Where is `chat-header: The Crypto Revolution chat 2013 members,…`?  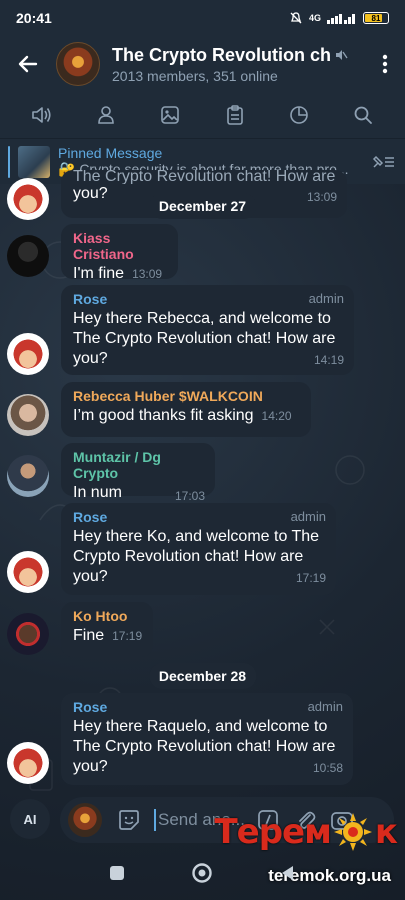
chat-header: The Crypto Revolution chat 2013 members,… is located at coordinates (202, 64).